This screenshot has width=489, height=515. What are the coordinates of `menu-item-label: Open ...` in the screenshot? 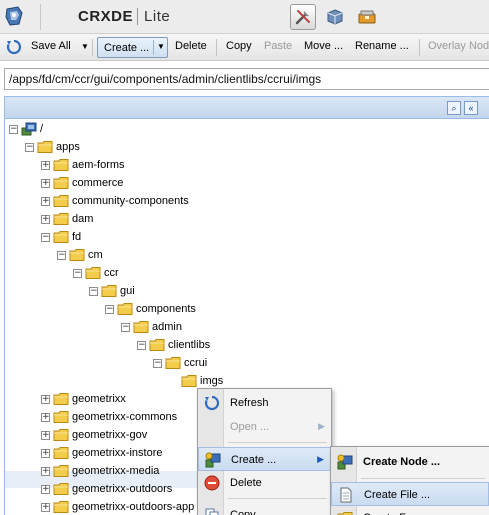 It's located at (250, 427).